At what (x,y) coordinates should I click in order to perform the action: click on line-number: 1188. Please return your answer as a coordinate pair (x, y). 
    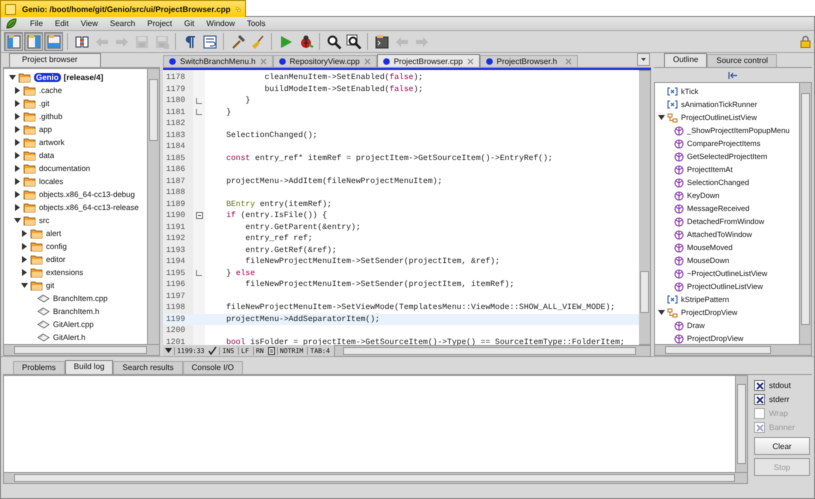
    Looking at the image, I should click on (175, 192).